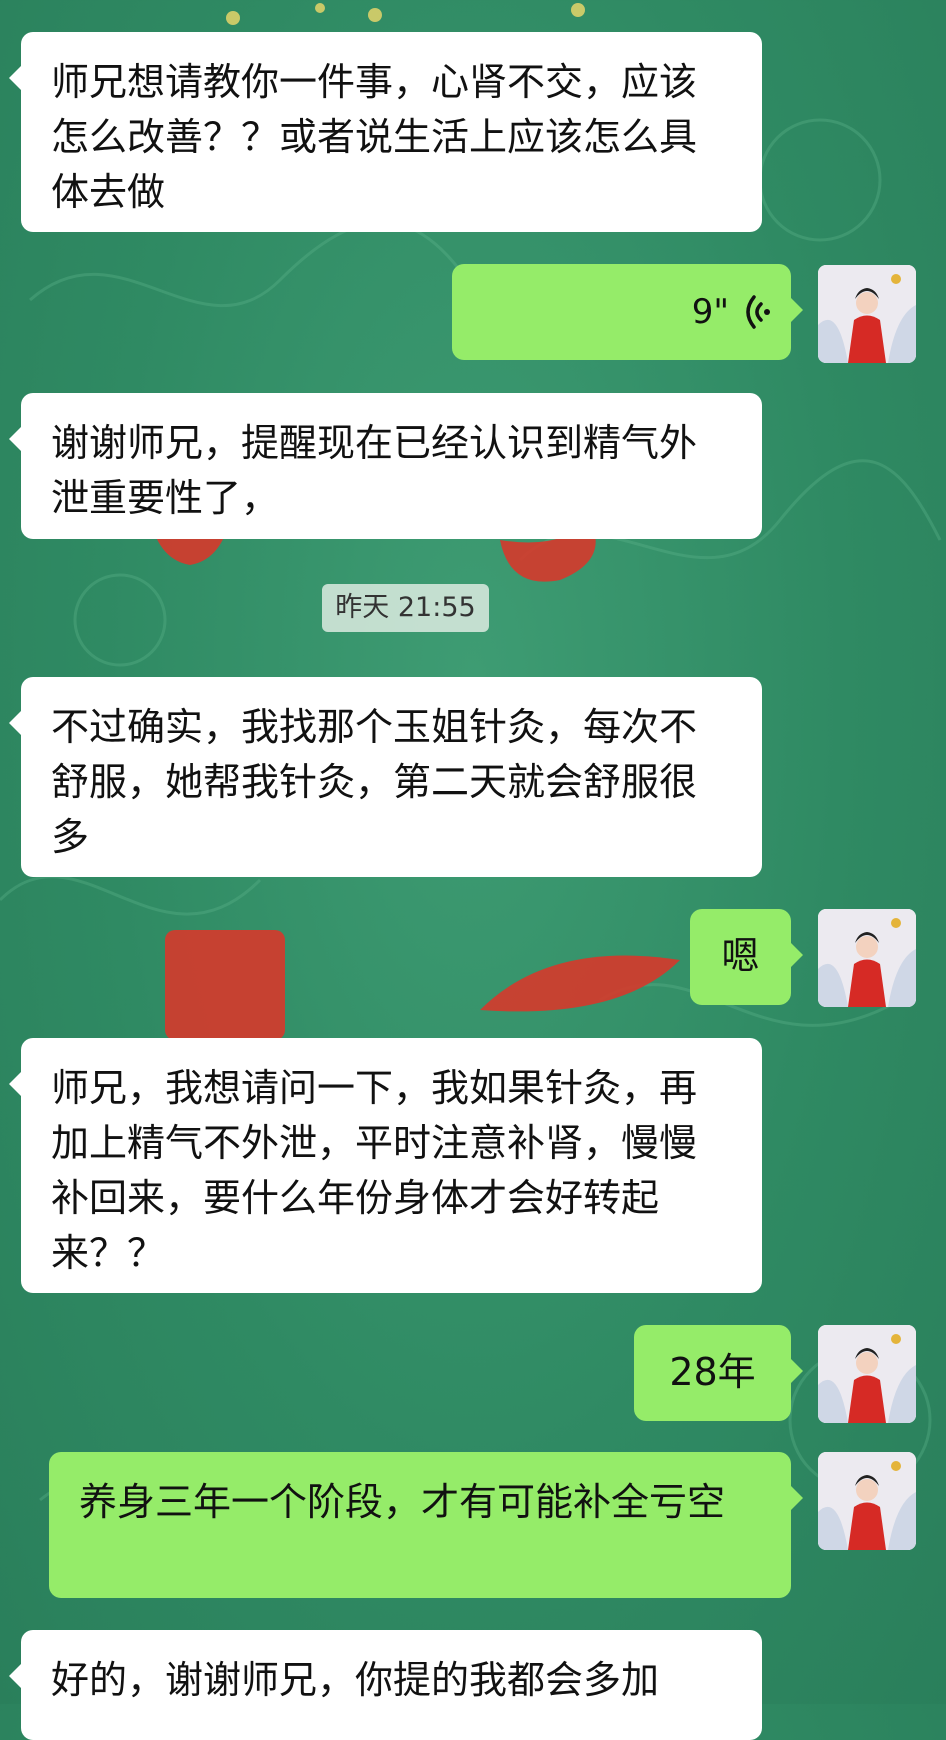 This screenshot has height=1740, width=946. I want to click on message-text: 养身三年一个阶段，才有可能补全亏空, so click(402, 1502).